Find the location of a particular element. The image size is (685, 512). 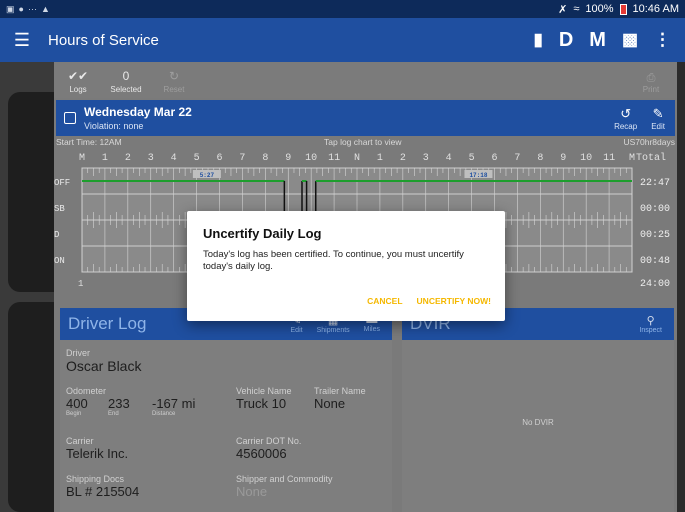

vehicle-block: Vehicle Name Truck 10 is located at coordinates (264, 398).